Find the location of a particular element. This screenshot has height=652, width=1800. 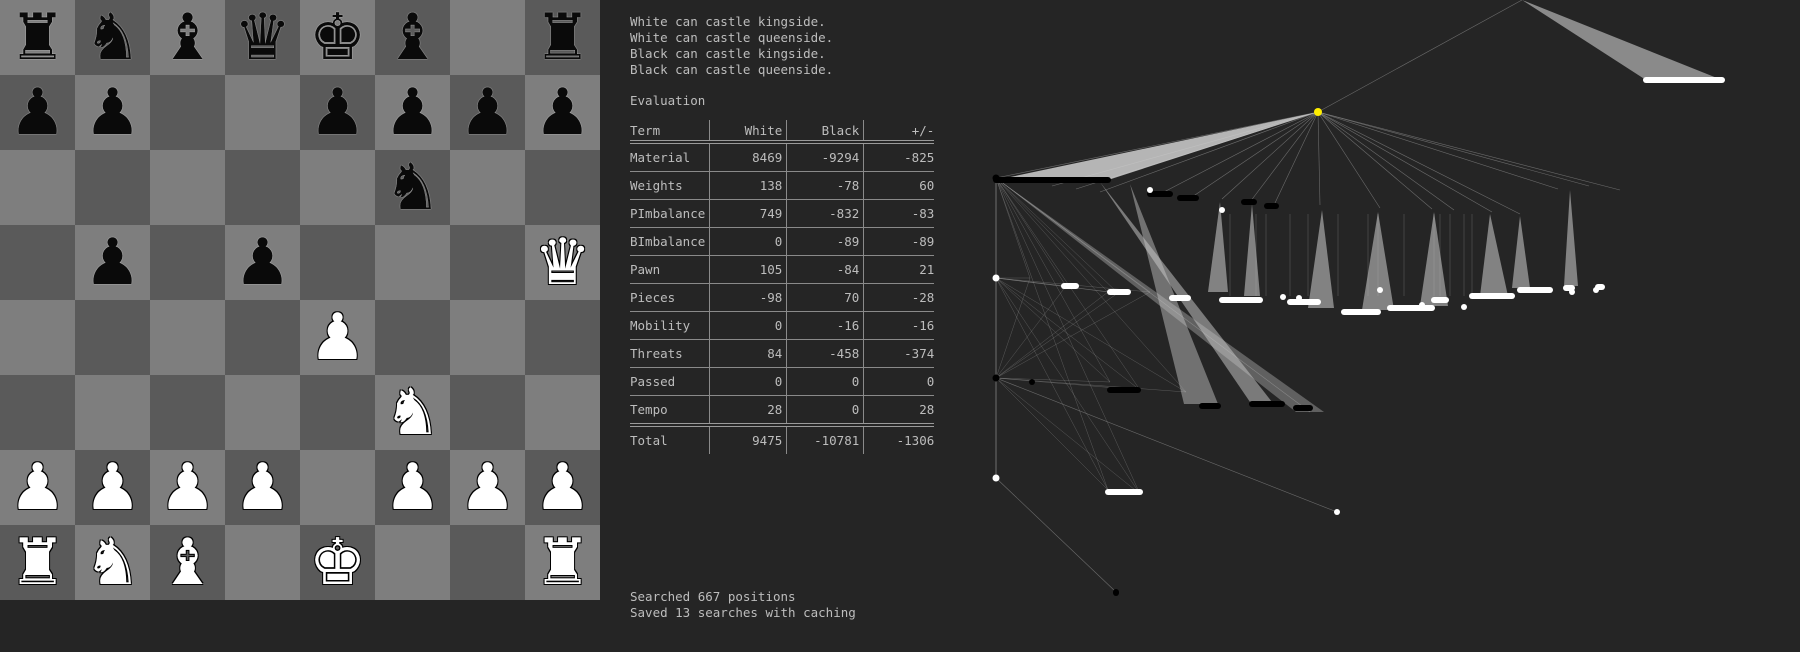

white-queen-icon: ♛ is located at coordinates (562, 263).